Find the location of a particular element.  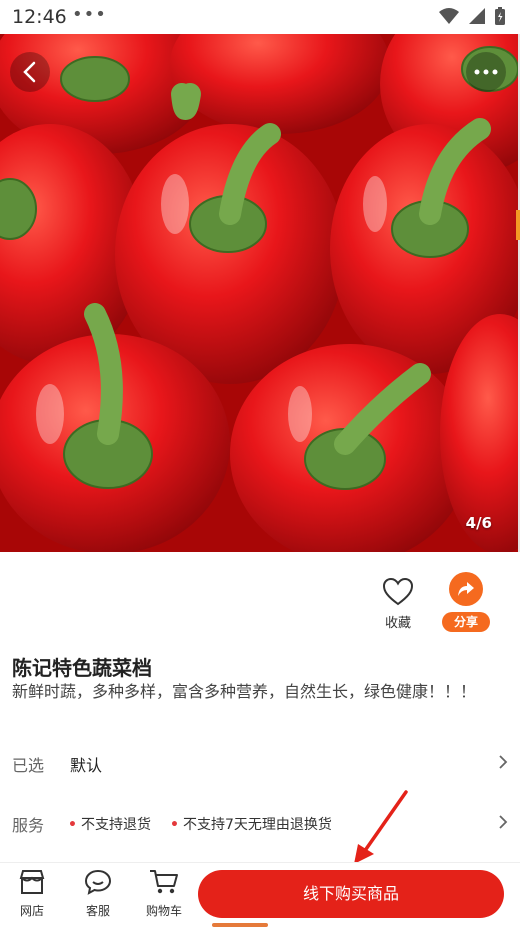

bottom-indicator is located at coordinates (240, 925).